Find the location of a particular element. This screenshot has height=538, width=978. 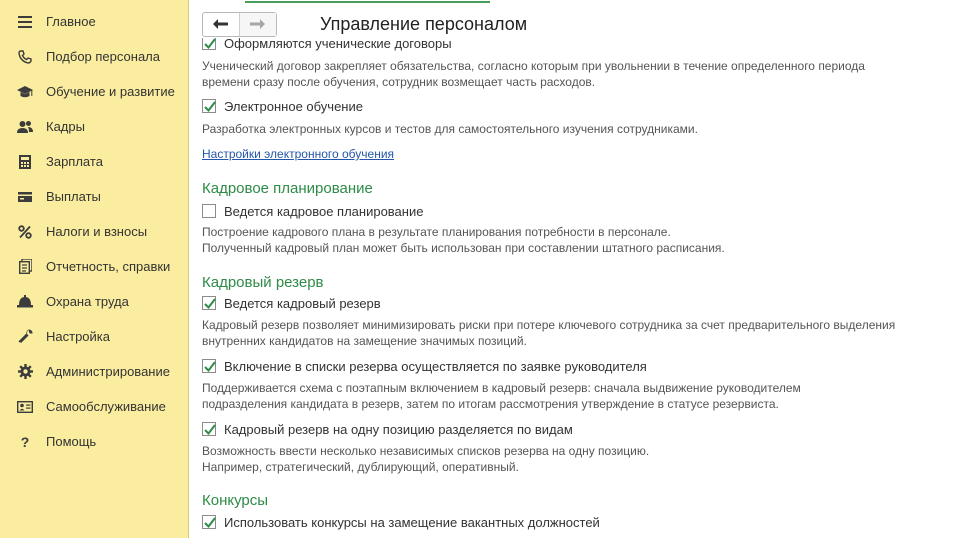

page-title: Управление персоналом is located at coordinates (424, 24).